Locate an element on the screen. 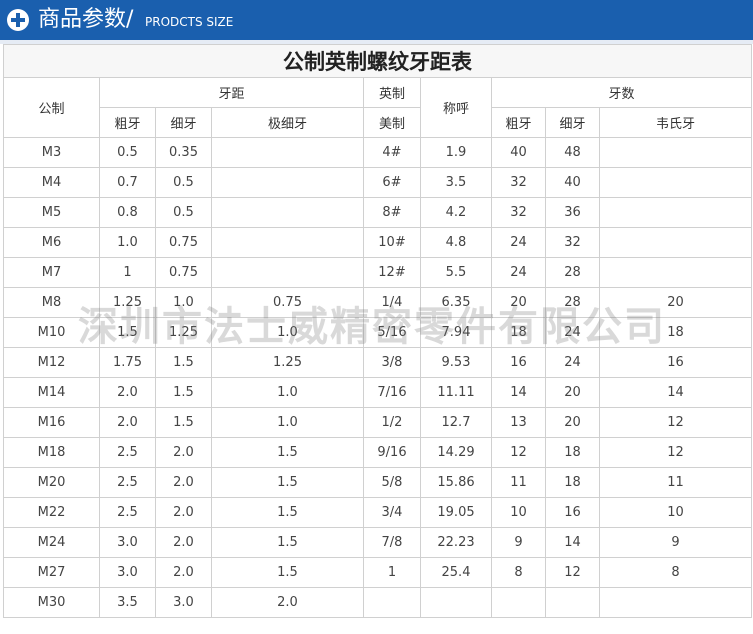  cell-tpi-fine: 16 is located at coordinates (572, 512).